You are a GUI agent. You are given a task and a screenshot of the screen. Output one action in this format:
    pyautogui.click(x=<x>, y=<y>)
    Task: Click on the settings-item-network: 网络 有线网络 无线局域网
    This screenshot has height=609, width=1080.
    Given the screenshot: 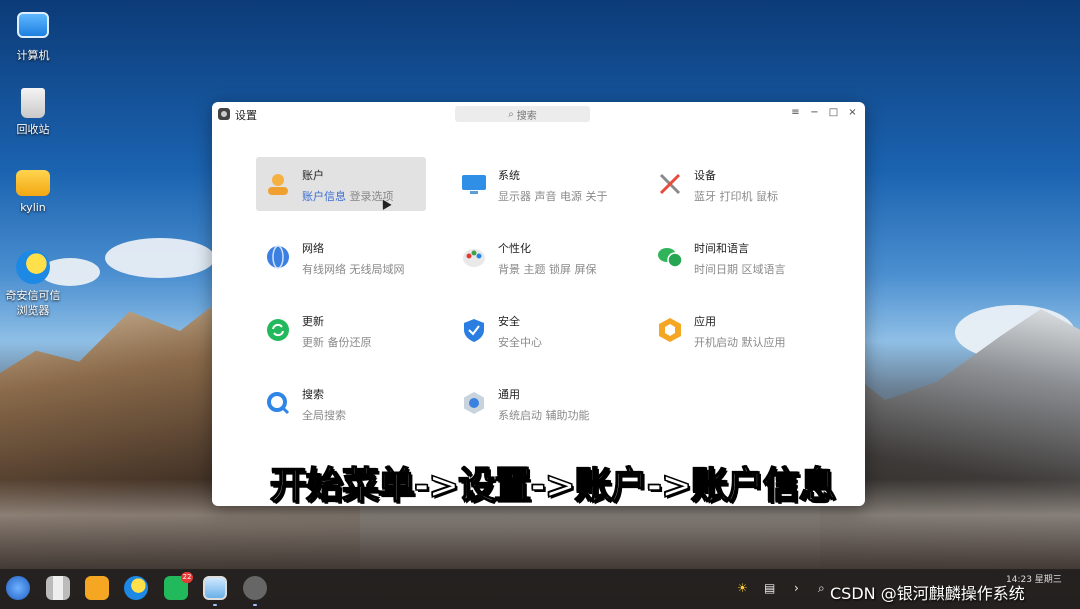 What is the action you would take?
    pyautogui.click(x=341, y=257)
    